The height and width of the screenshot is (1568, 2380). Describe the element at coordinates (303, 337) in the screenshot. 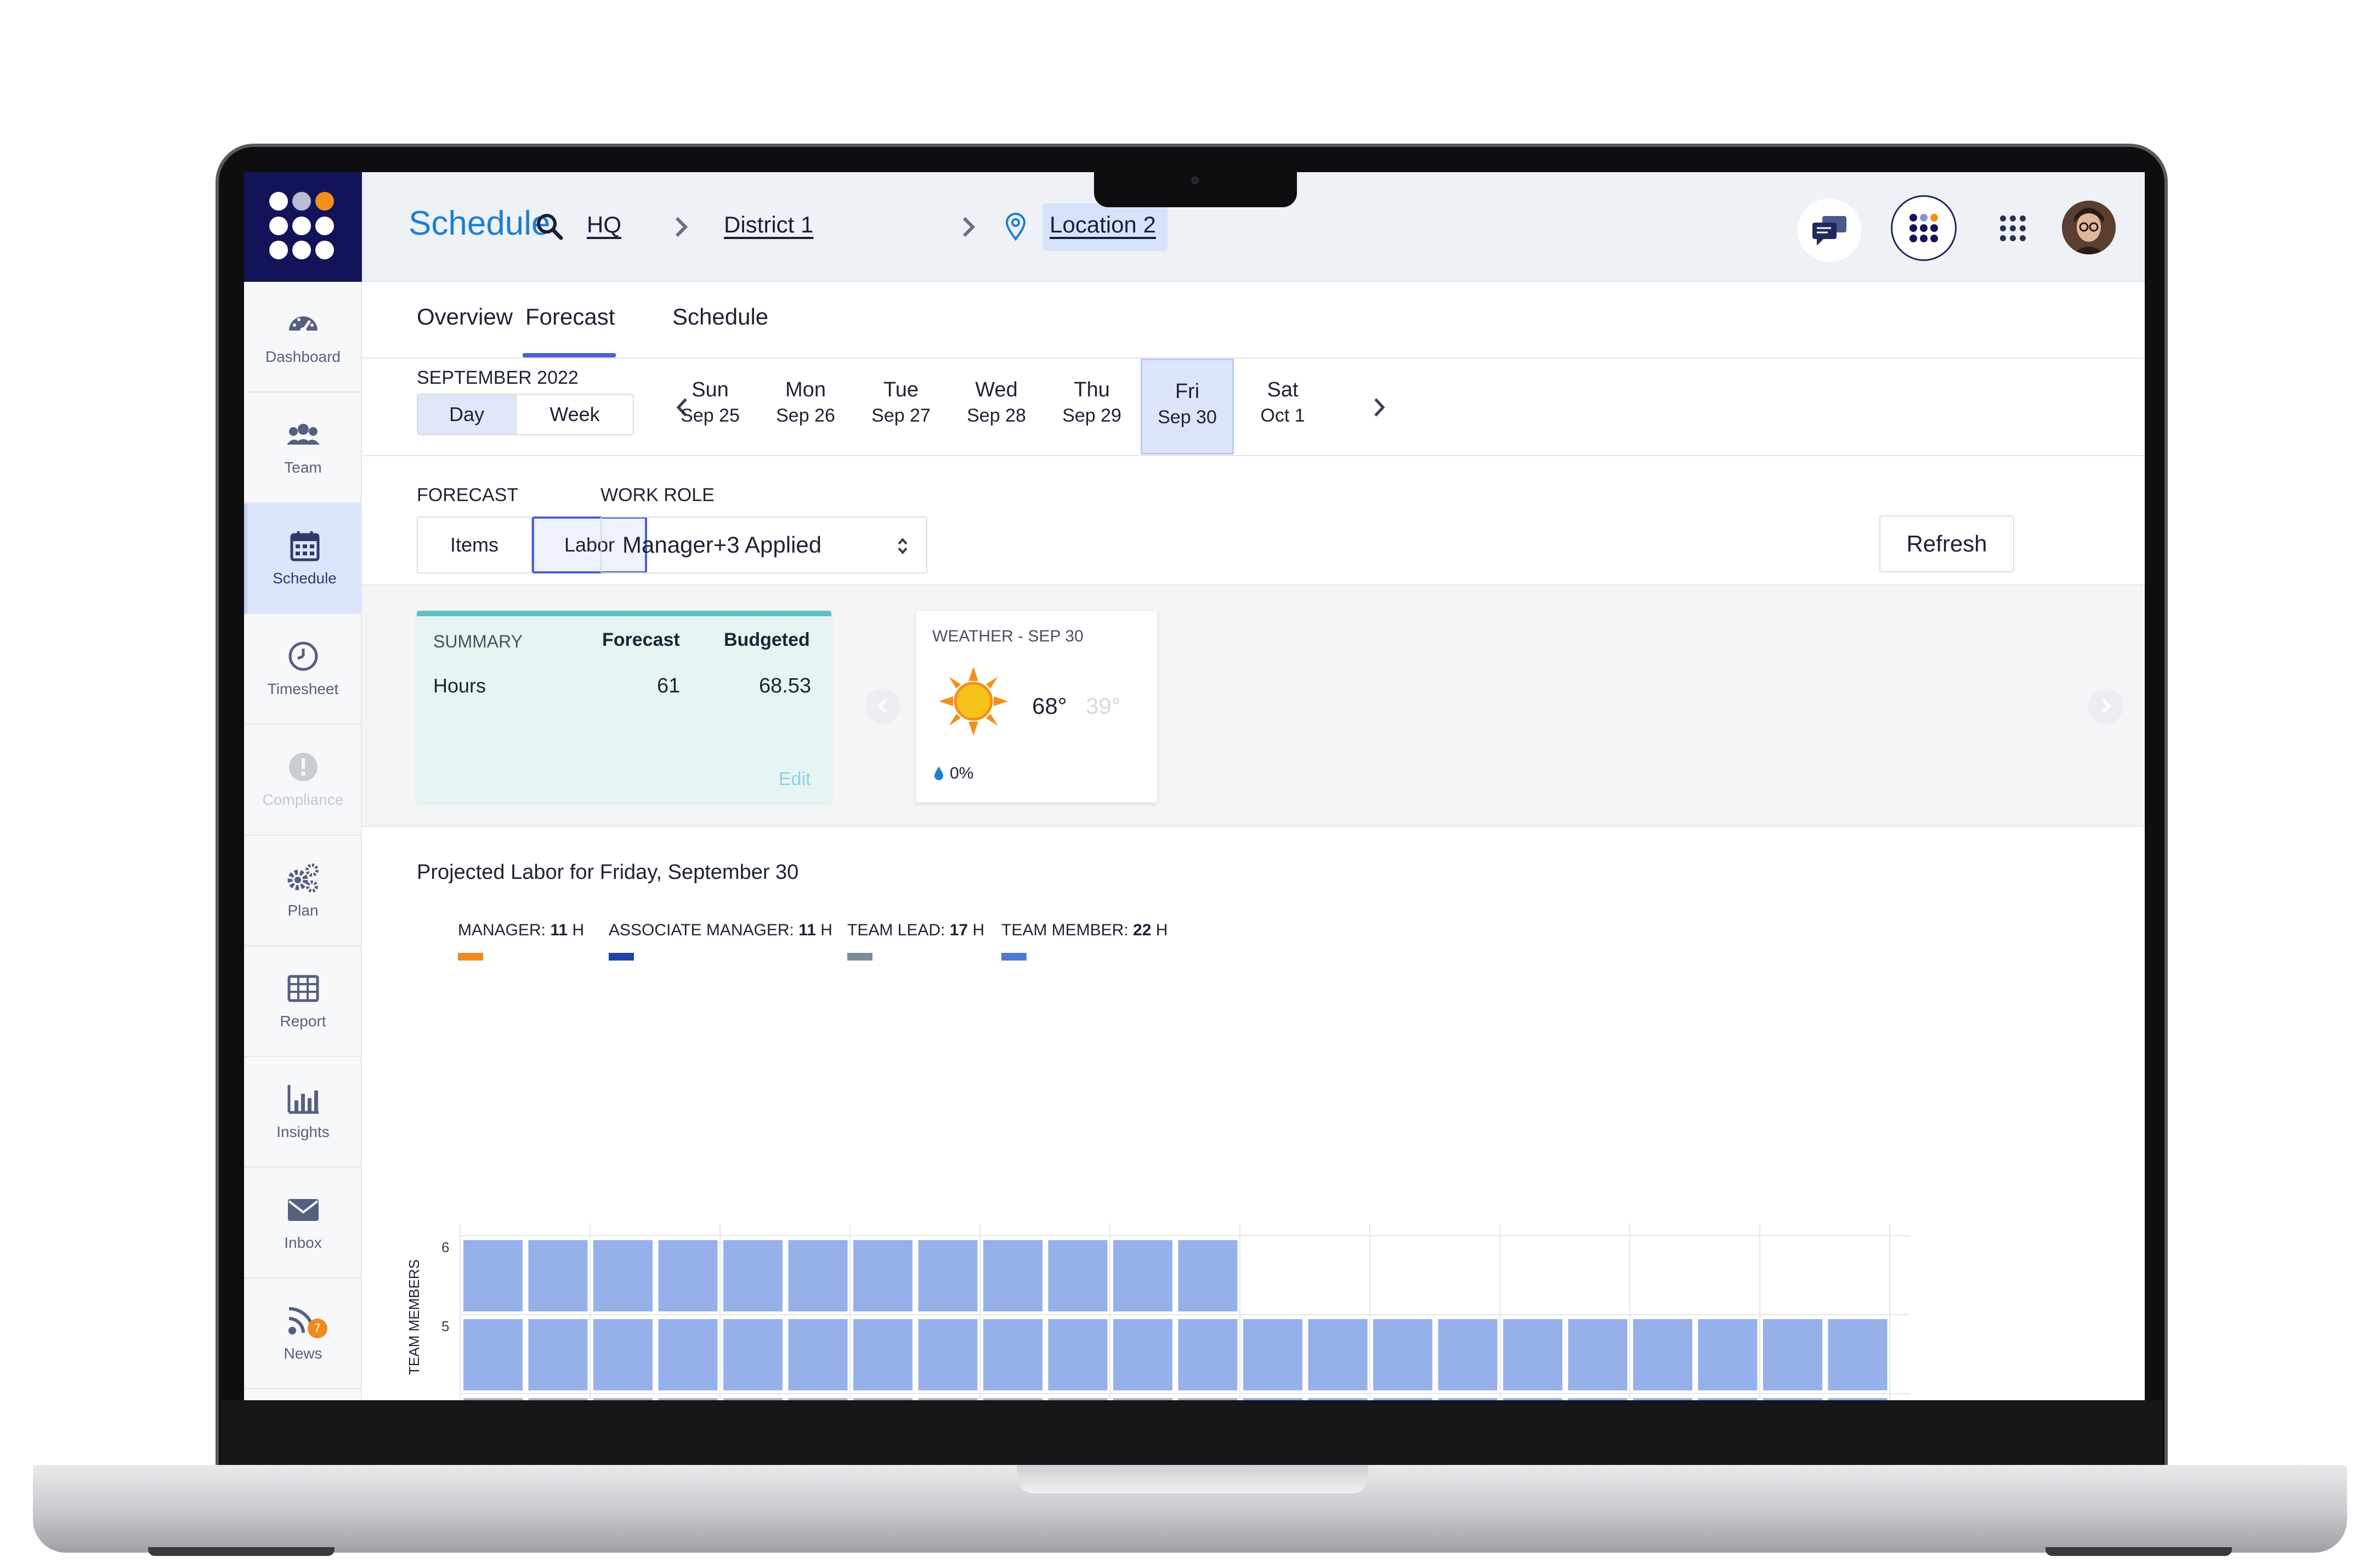

I see `sidebar-item-dashboard: Dashboard` at that location.